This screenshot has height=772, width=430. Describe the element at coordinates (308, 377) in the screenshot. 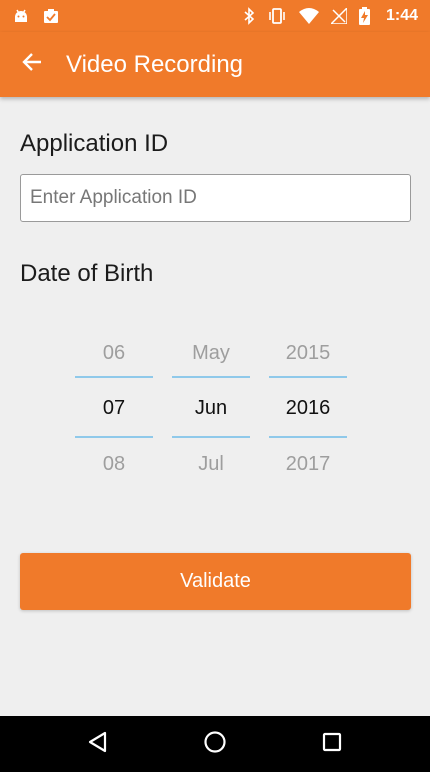

I see `year-divider-top` at that location.